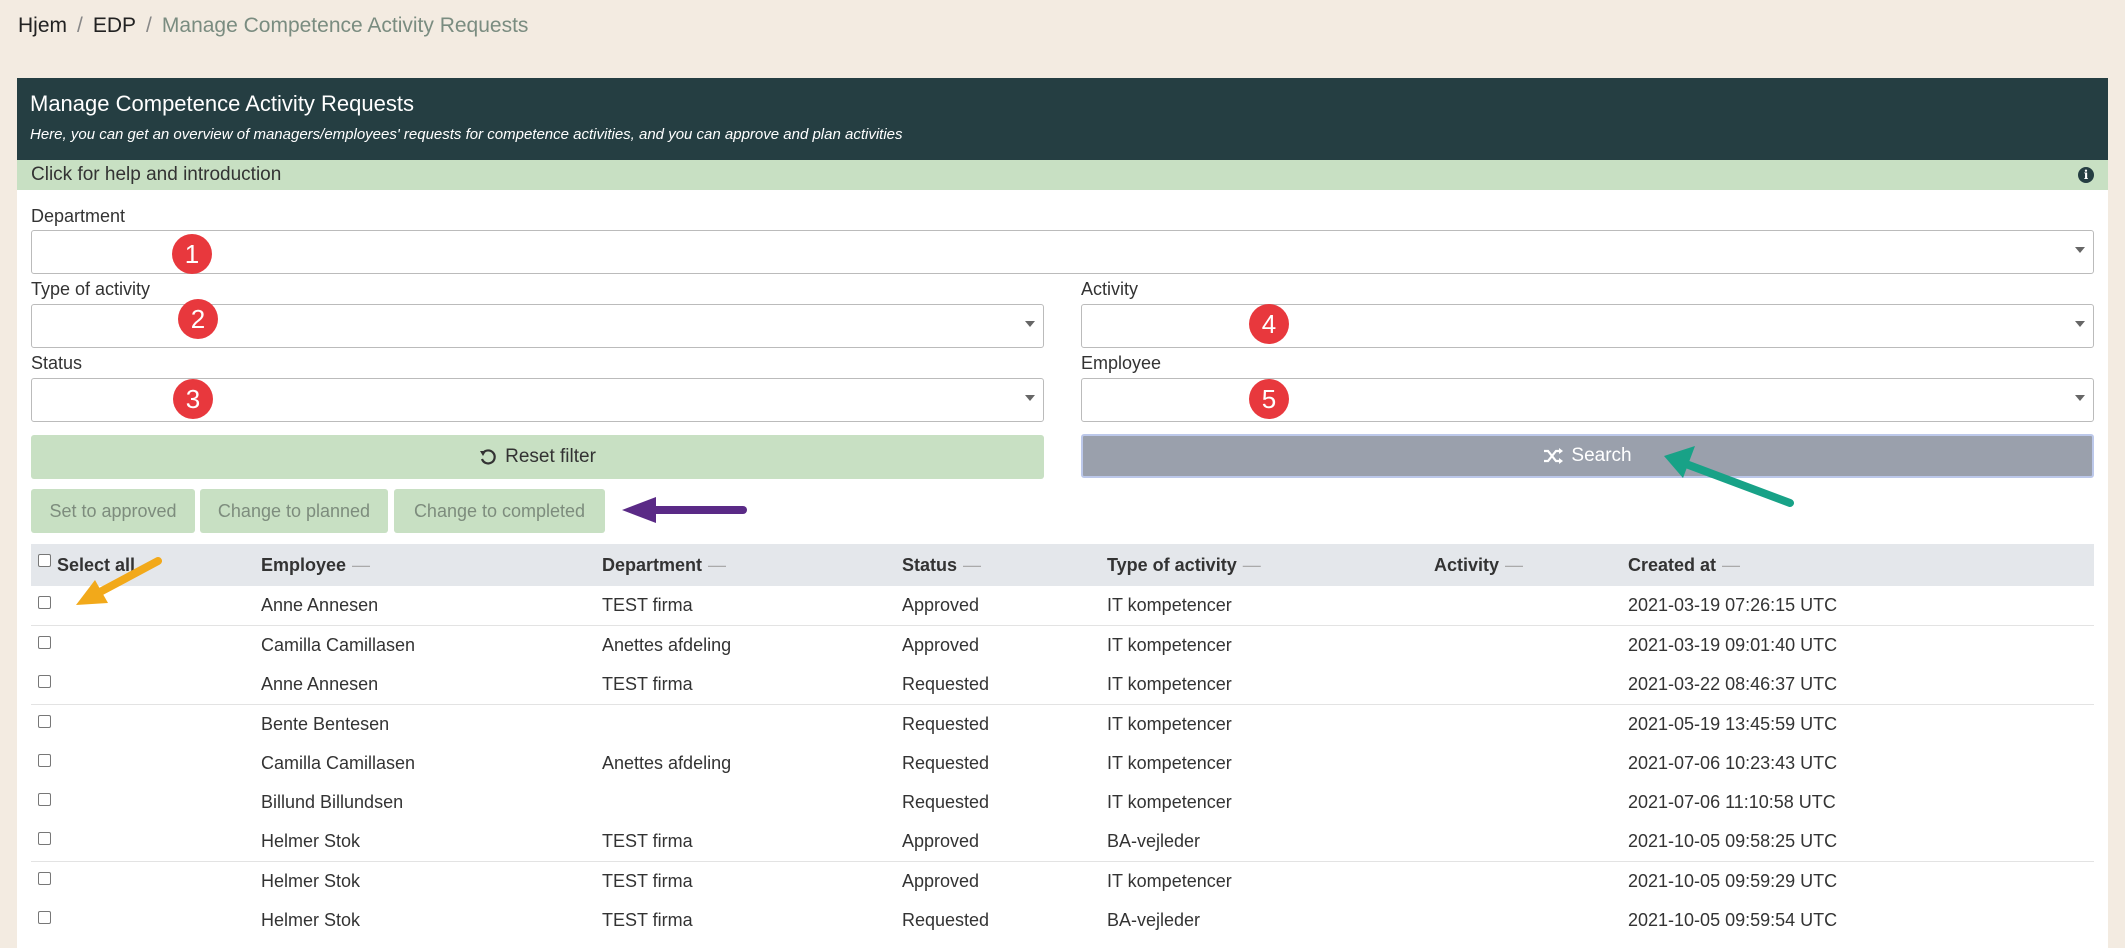  Describe the element at coordinates (1729, 476) in the screenshot. I see `green-arrow` at that location.